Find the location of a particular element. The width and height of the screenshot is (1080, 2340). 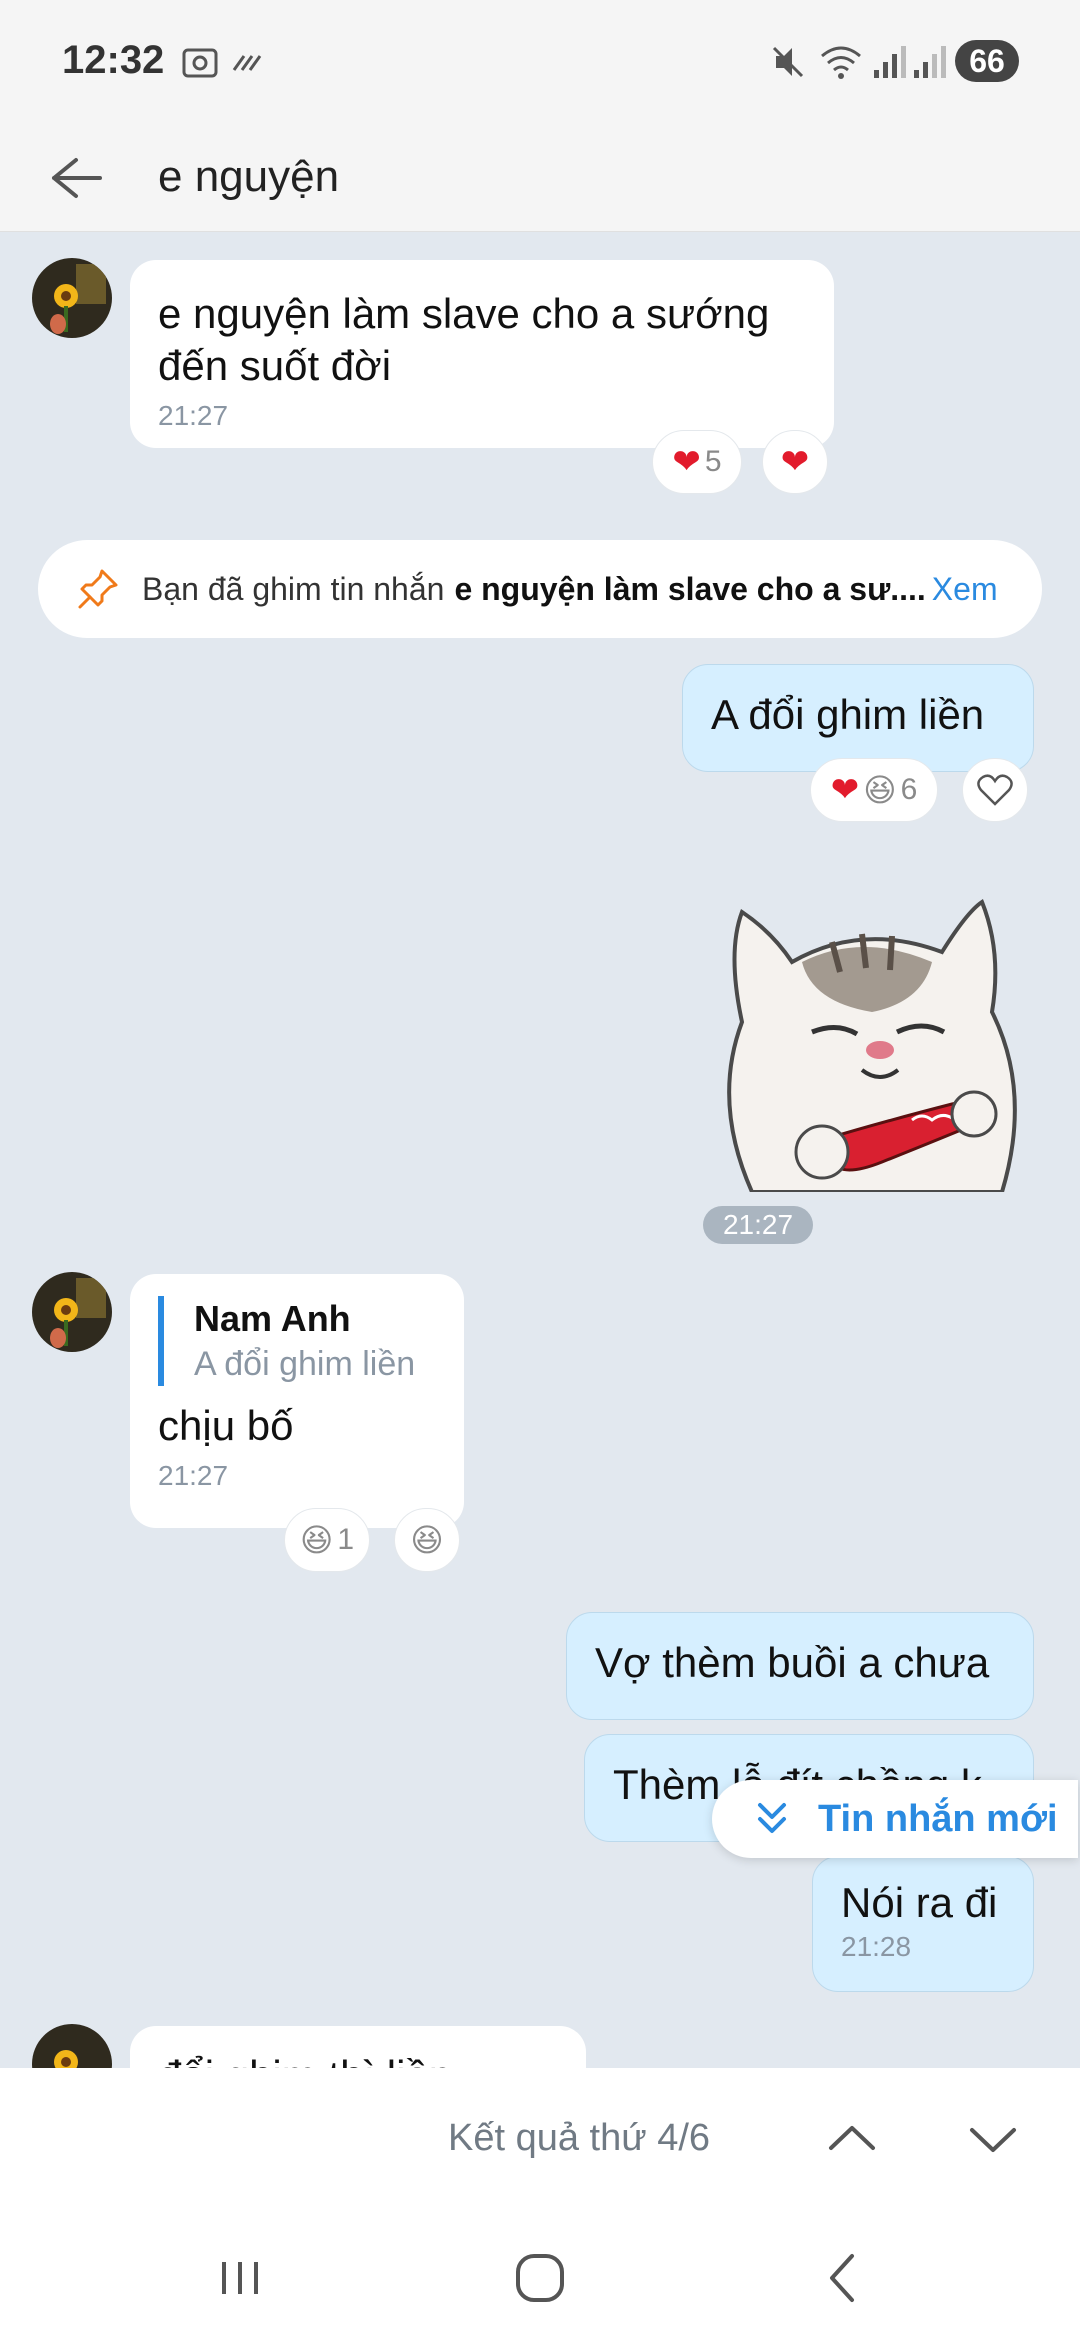

search-results-bar: Kết quả thứ 4/6 is located at coordinates (540, 2140).